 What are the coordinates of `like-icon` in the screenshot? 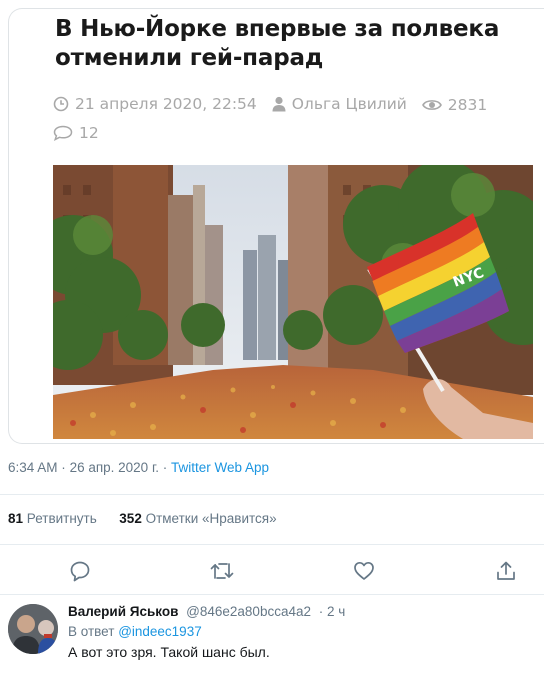 It's located at (364, 570).